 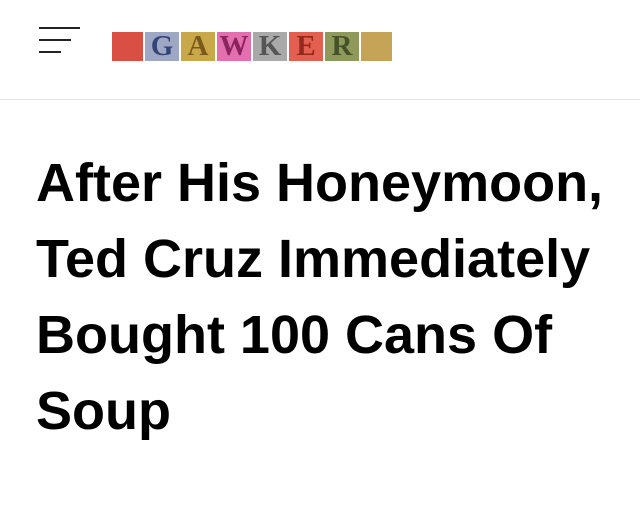 What do you see at coordinates (342, 46) in the screenshot?
I see `logo-tile: R` at bounding box center [342, 46].